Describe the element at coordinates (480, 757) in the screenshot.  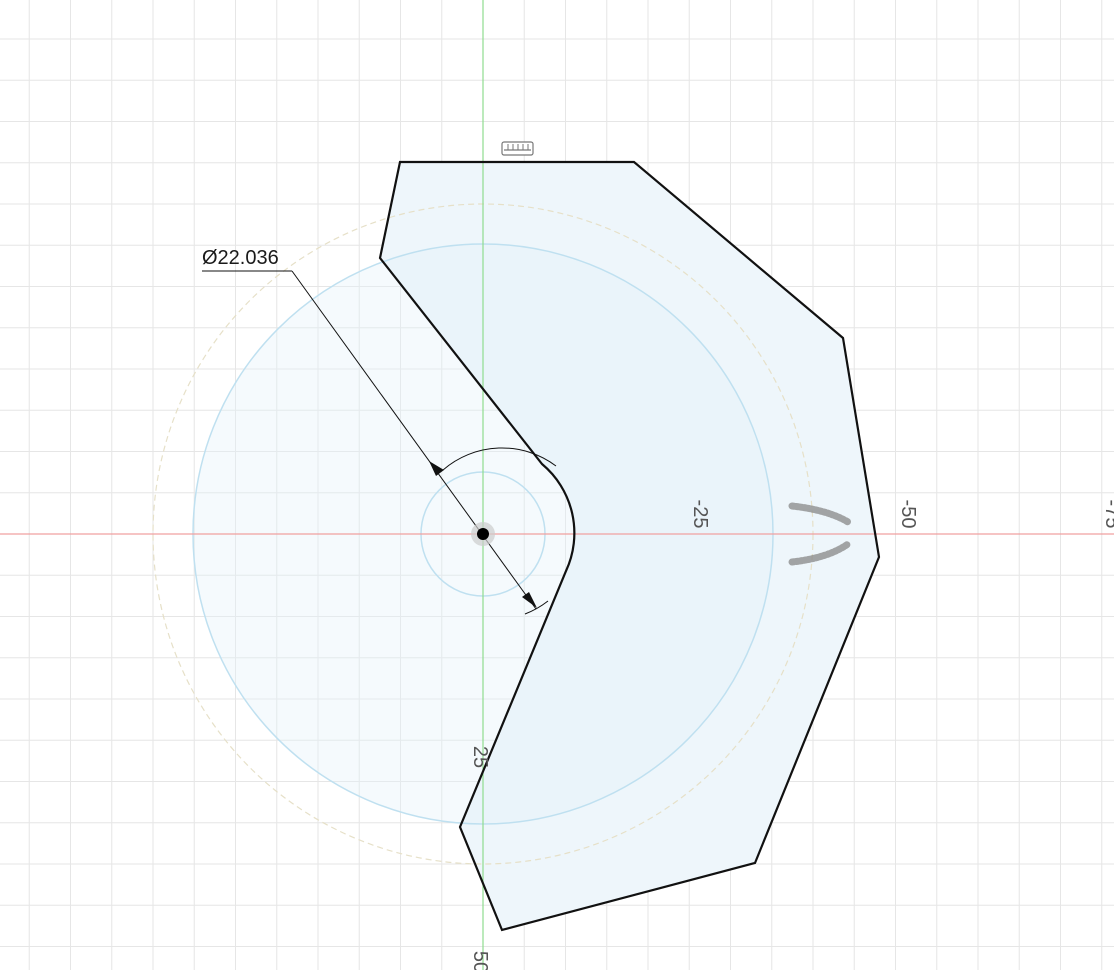
I see `axis-label-pos25: 25` at that location.